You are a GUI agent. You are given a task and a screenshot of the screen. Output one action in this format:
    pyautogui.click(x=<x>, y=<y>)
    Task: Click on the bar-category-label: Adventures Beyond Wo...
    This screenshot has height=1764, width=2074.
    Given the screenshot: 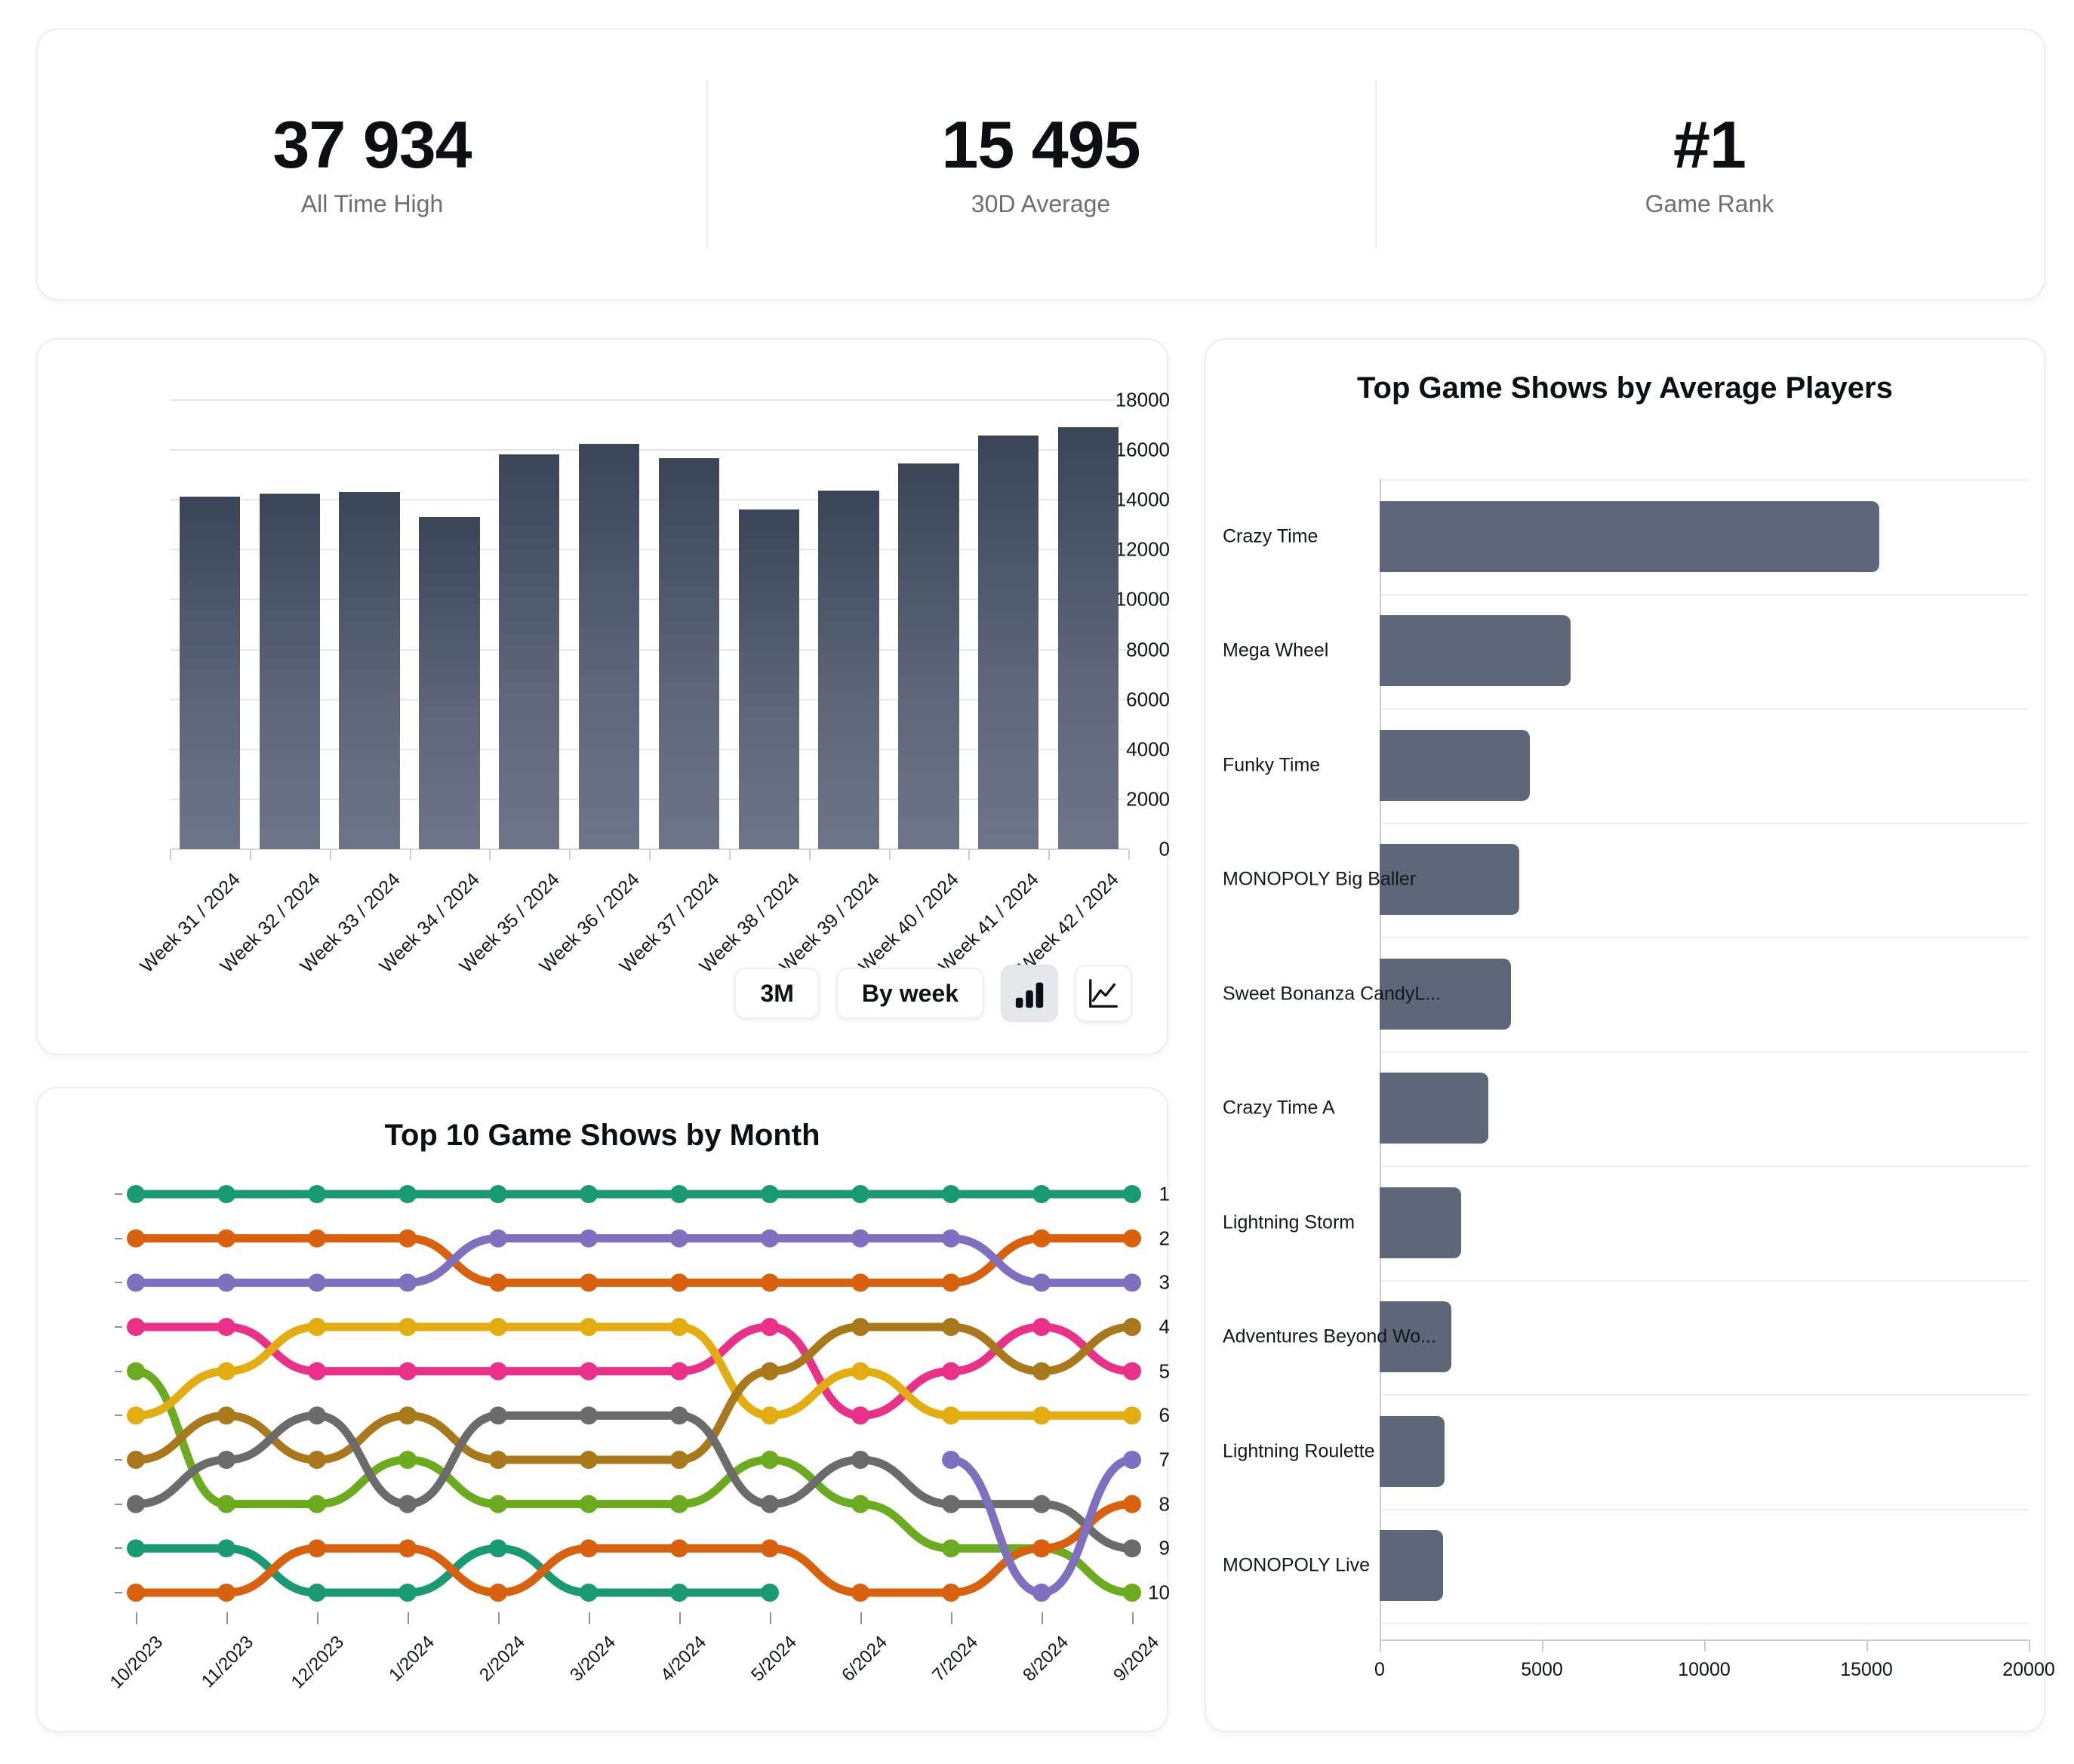 What is the action you would take?
    pyautogui.click(x=1330, y=1336)
    